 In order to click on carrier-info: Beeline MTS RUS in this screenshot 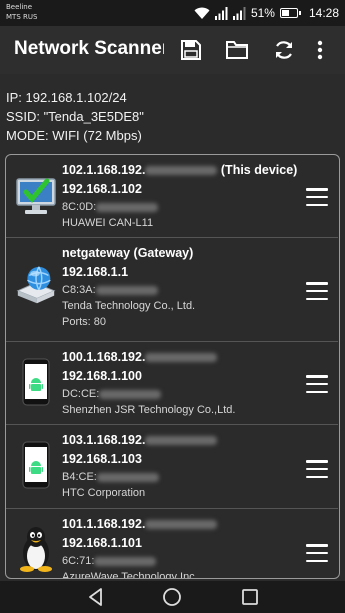, I will do `click(21, 12)`.